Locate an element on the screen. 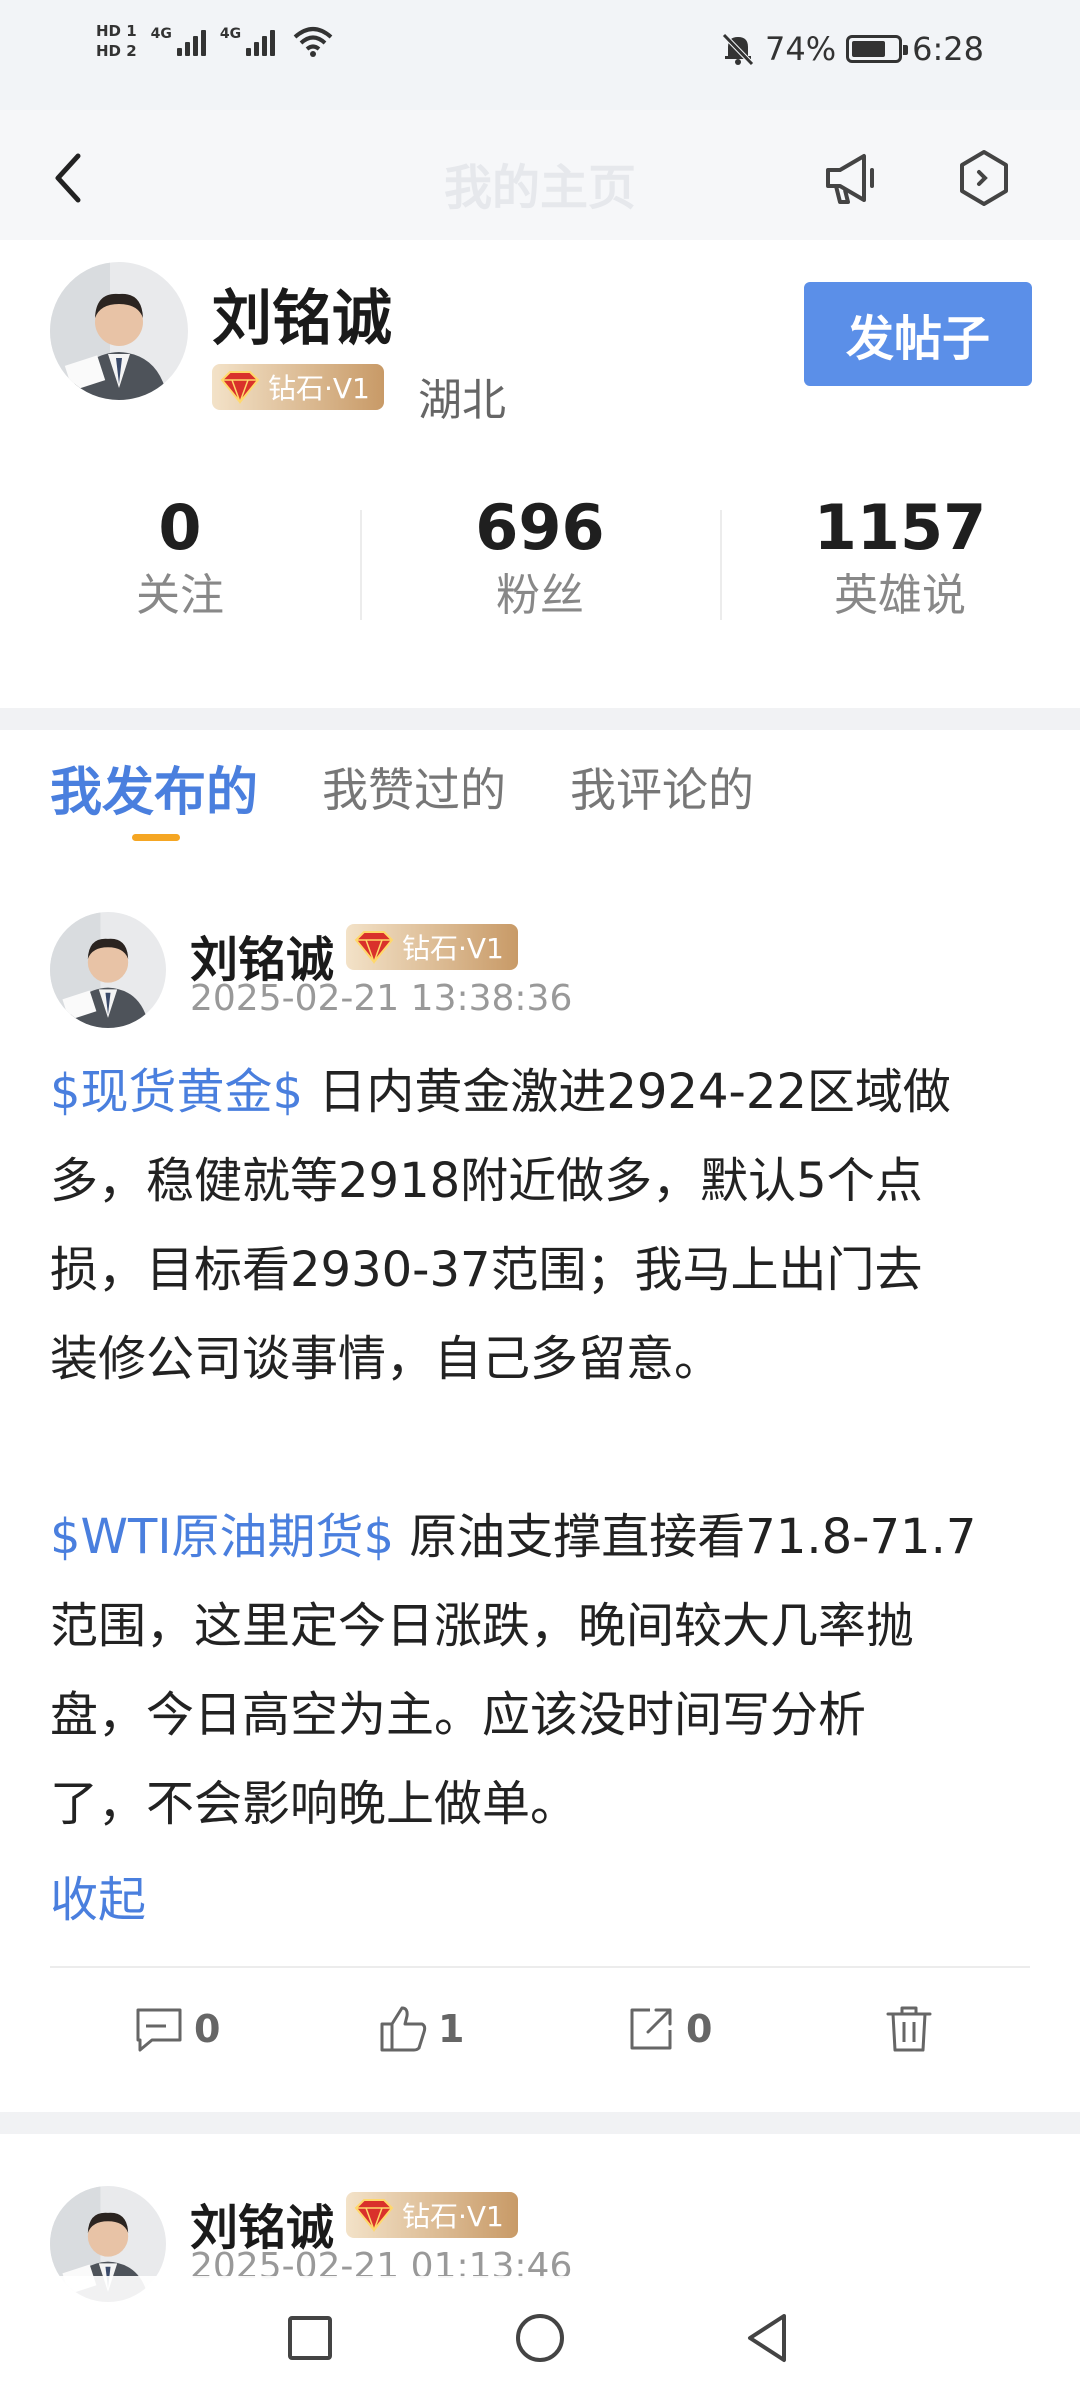 This screenshot has height=2400, width=1080. status-right: 74% 6:28 is located at coordinates (852, 49).